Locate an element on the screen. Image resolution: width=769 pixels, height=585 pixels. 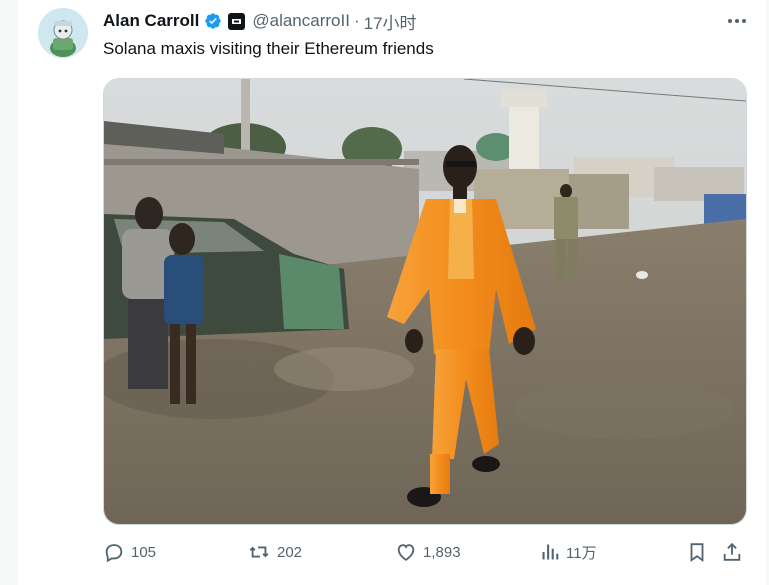
share-icon is located at coordinates (732, 551).